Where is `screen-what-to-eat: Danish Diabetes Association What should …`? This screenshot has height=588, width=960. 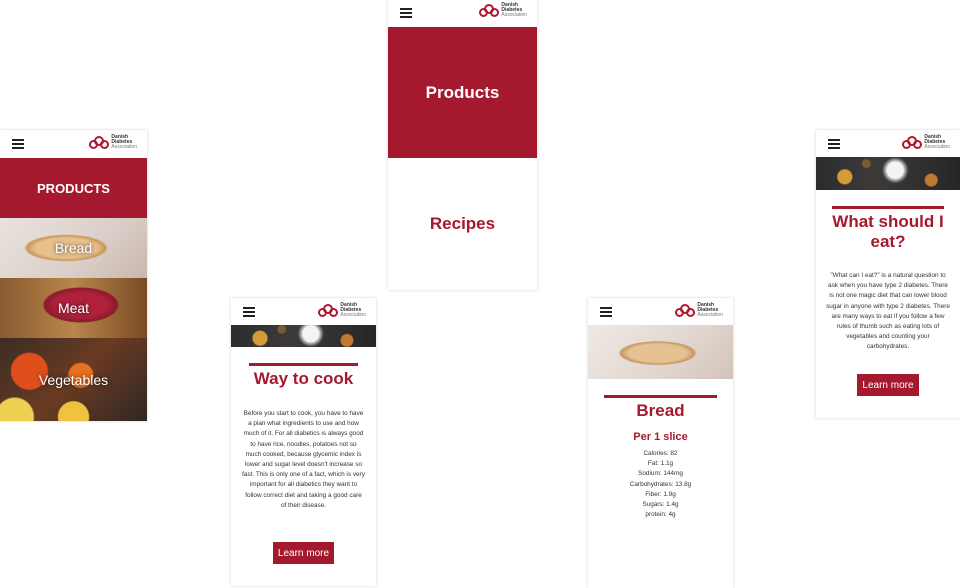 screen-what-to-eat: Danish Diabetes Association What should … is located at coordinates (888, 274).